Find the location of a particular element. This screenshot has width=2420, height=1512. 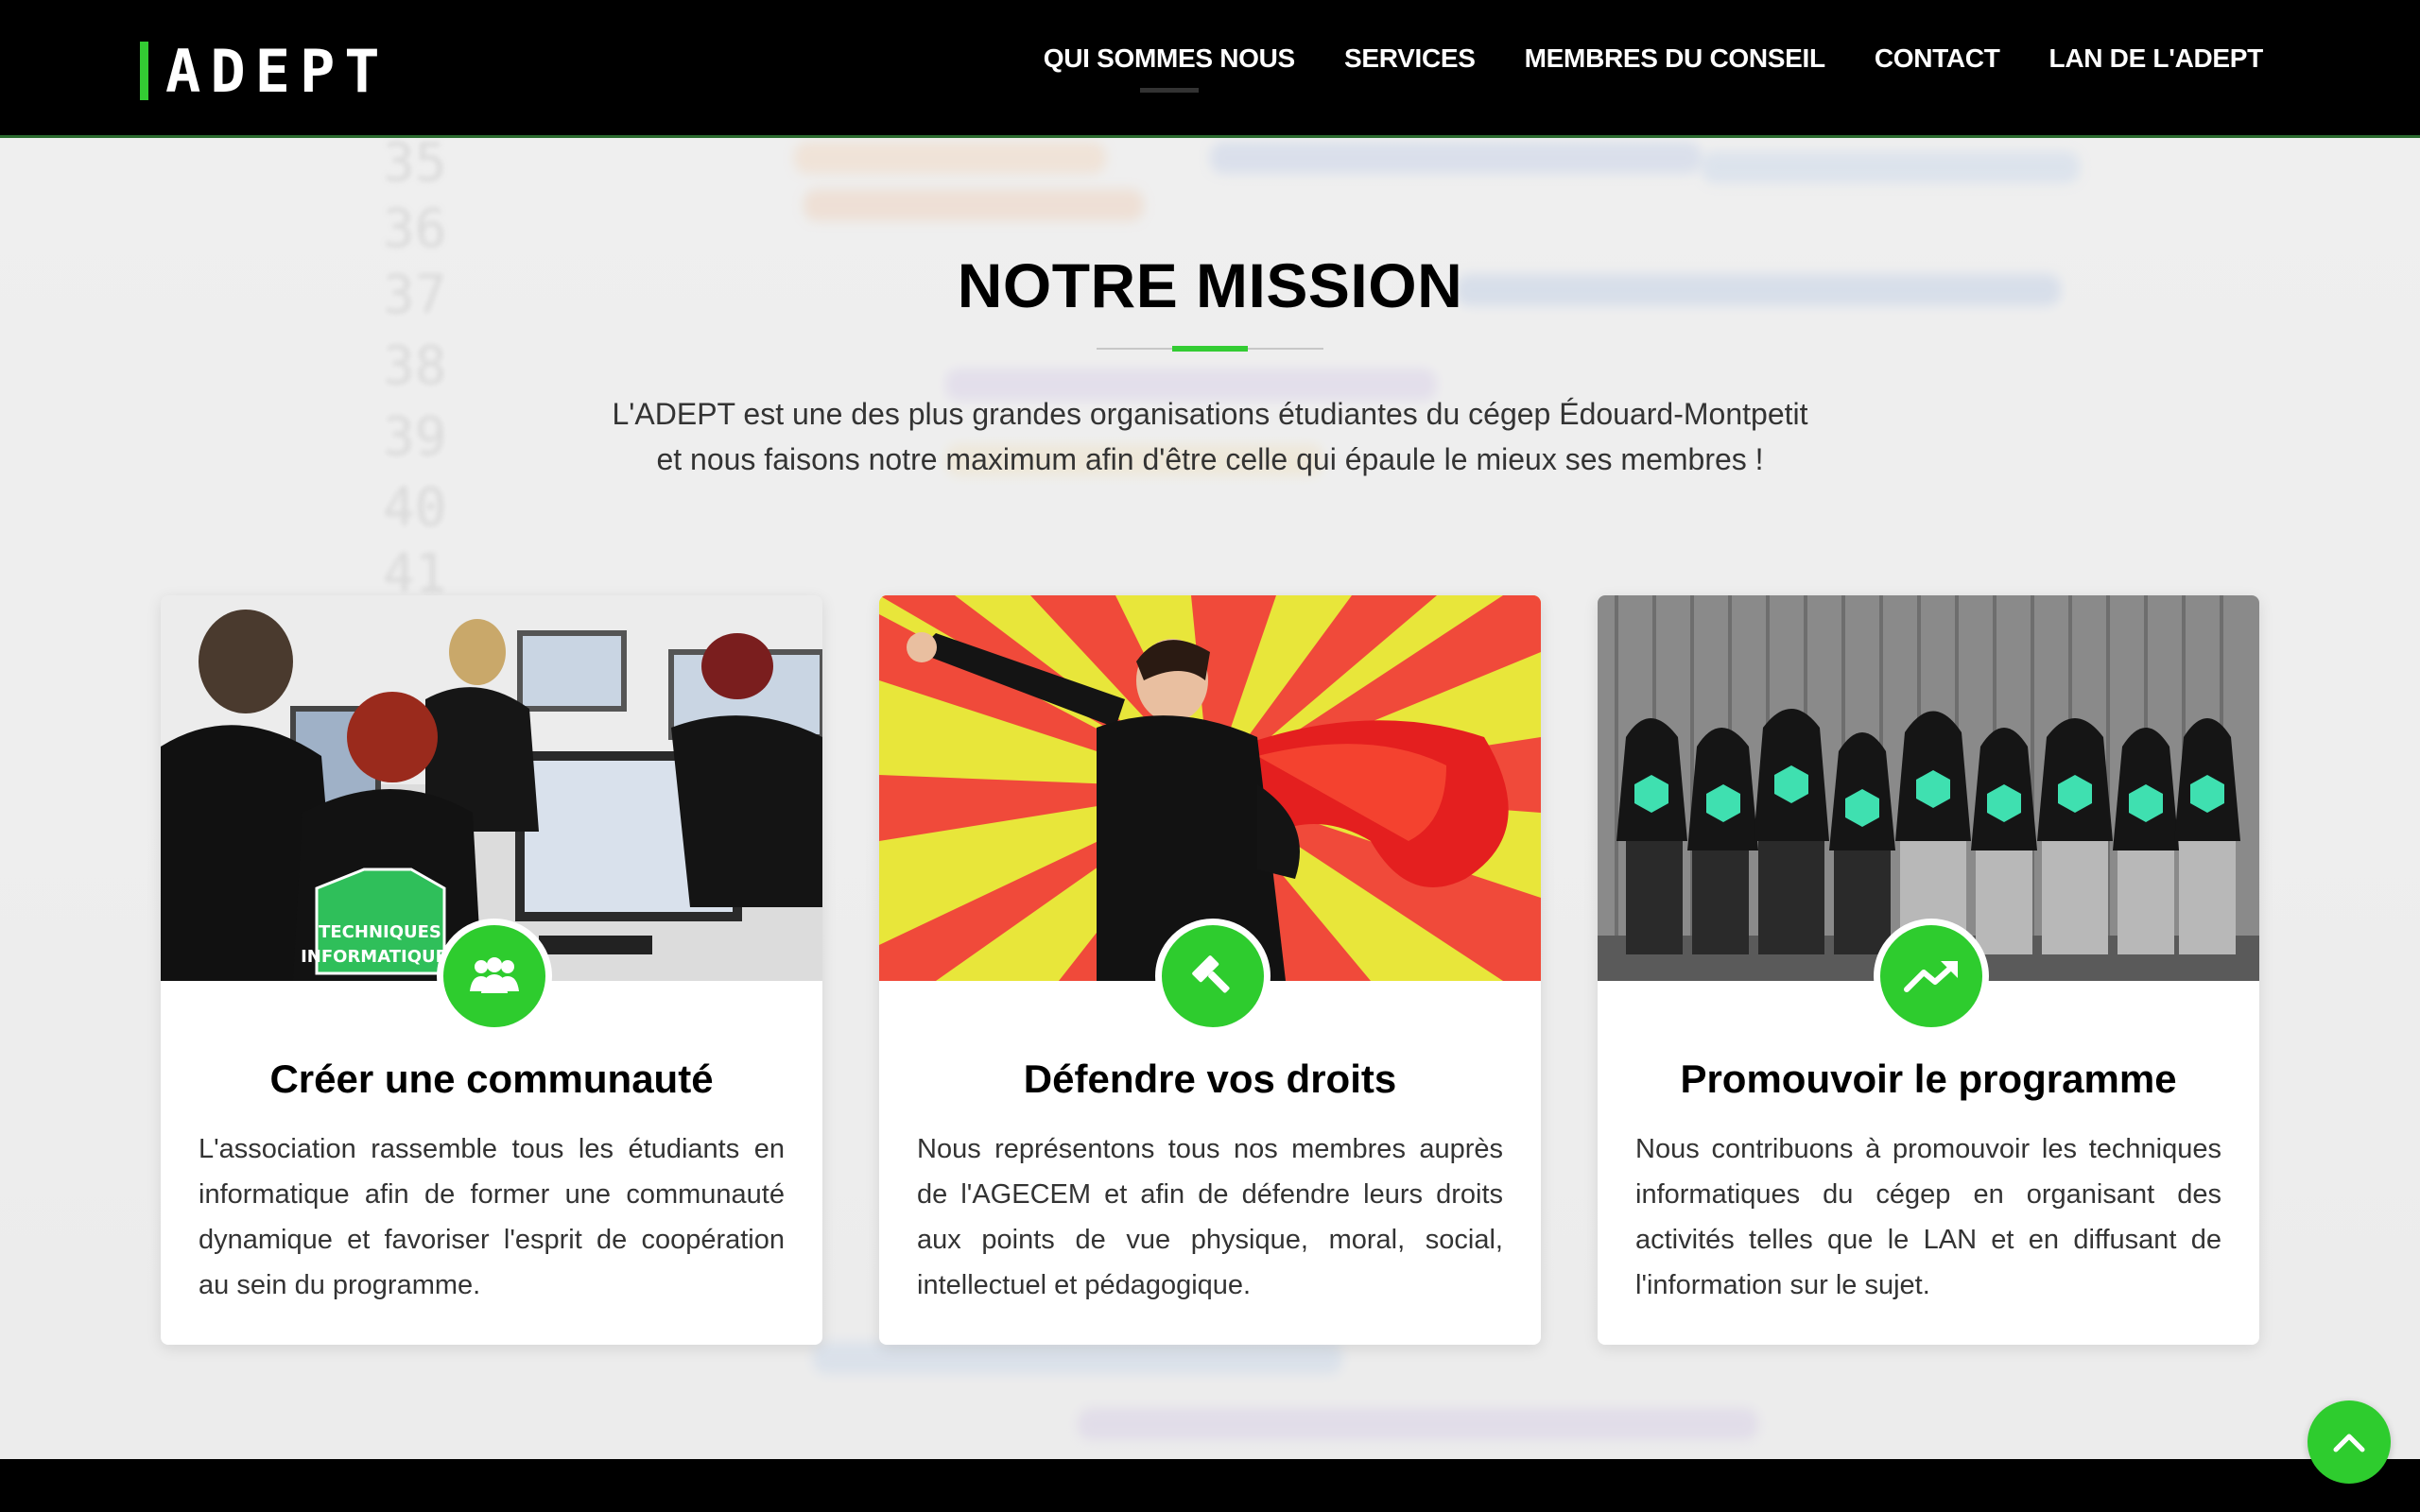

page-title: NOTRE MISSION is located at coordinates (1210, 285).